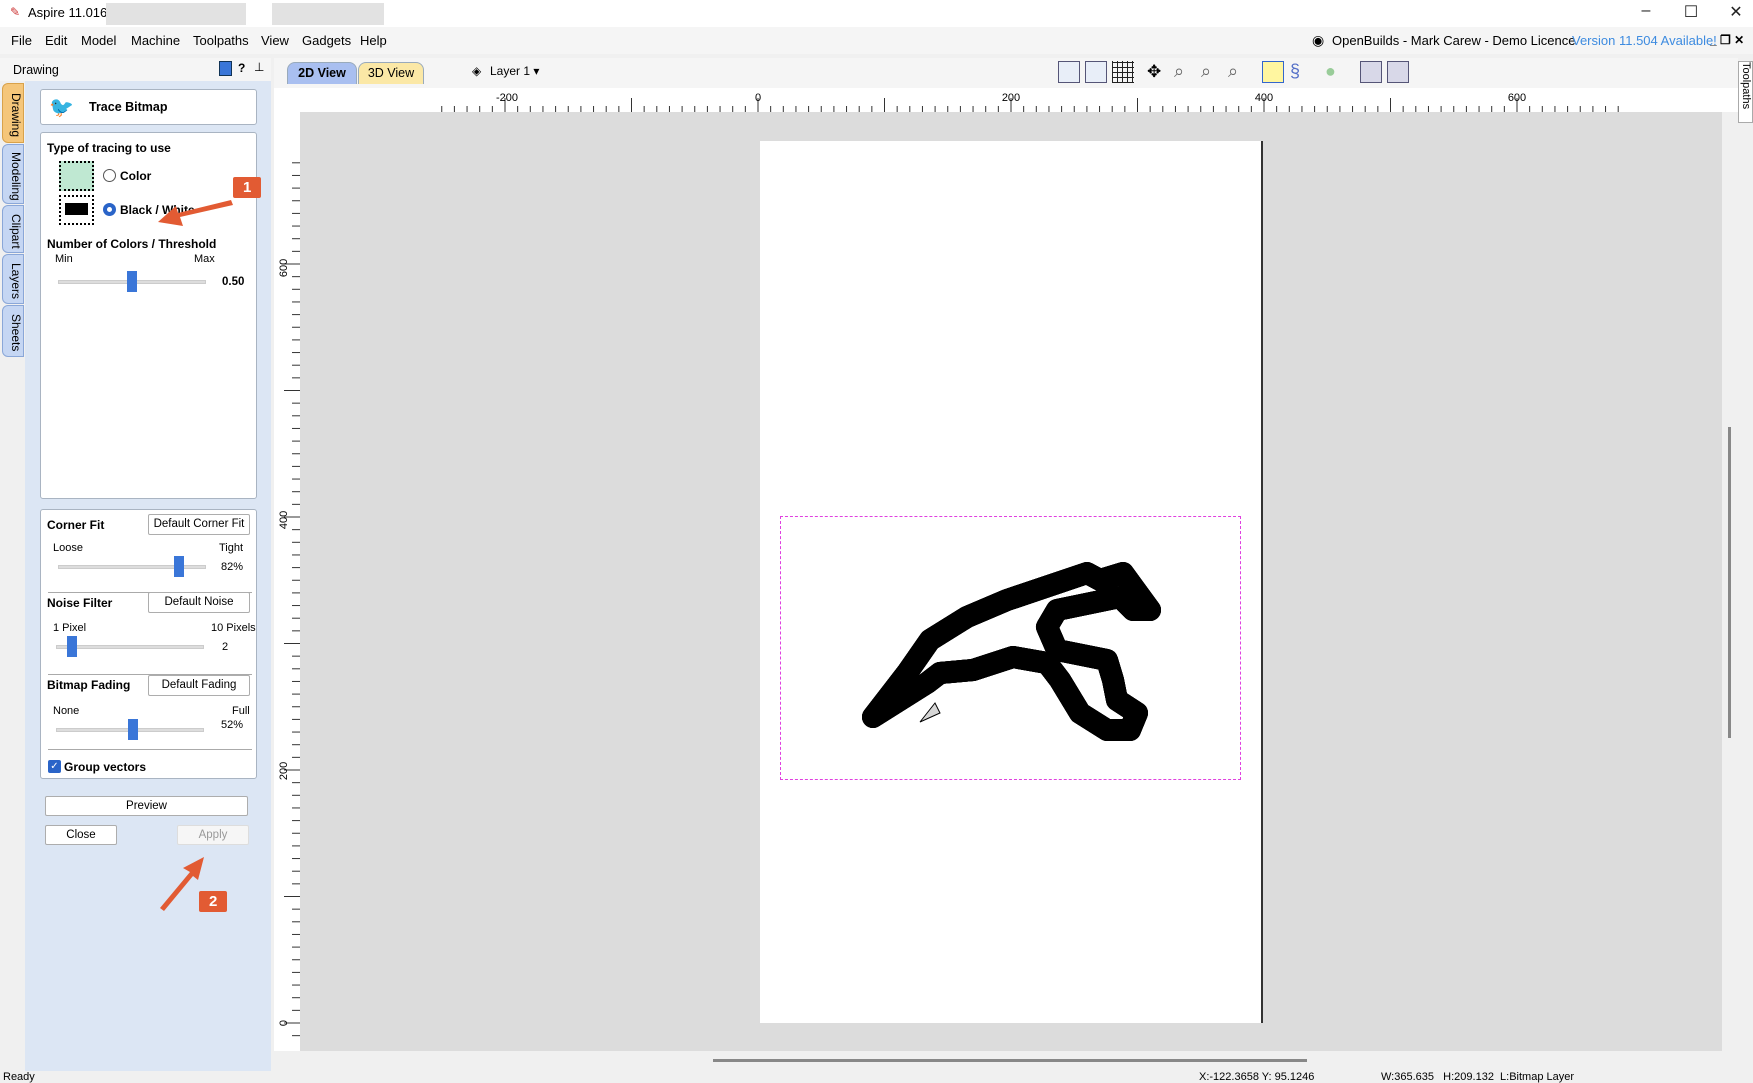 The image size is (1753, 1083). Describe the element at coordinates (284, 268) in the screenshot. I see `ruler-label-v: 600` at that location.